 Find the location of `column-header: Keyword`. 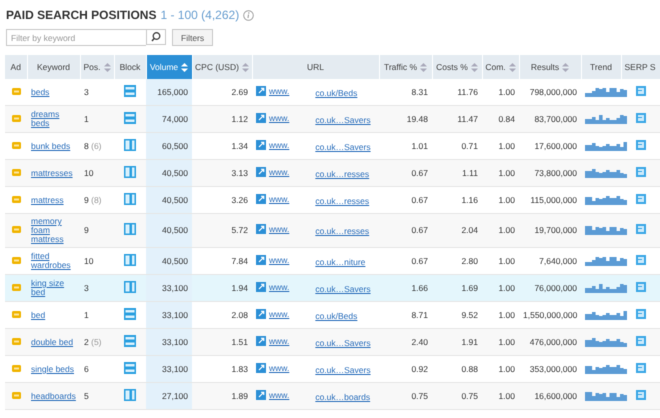

column-header: Keyword is located at coordinates (53, 67).